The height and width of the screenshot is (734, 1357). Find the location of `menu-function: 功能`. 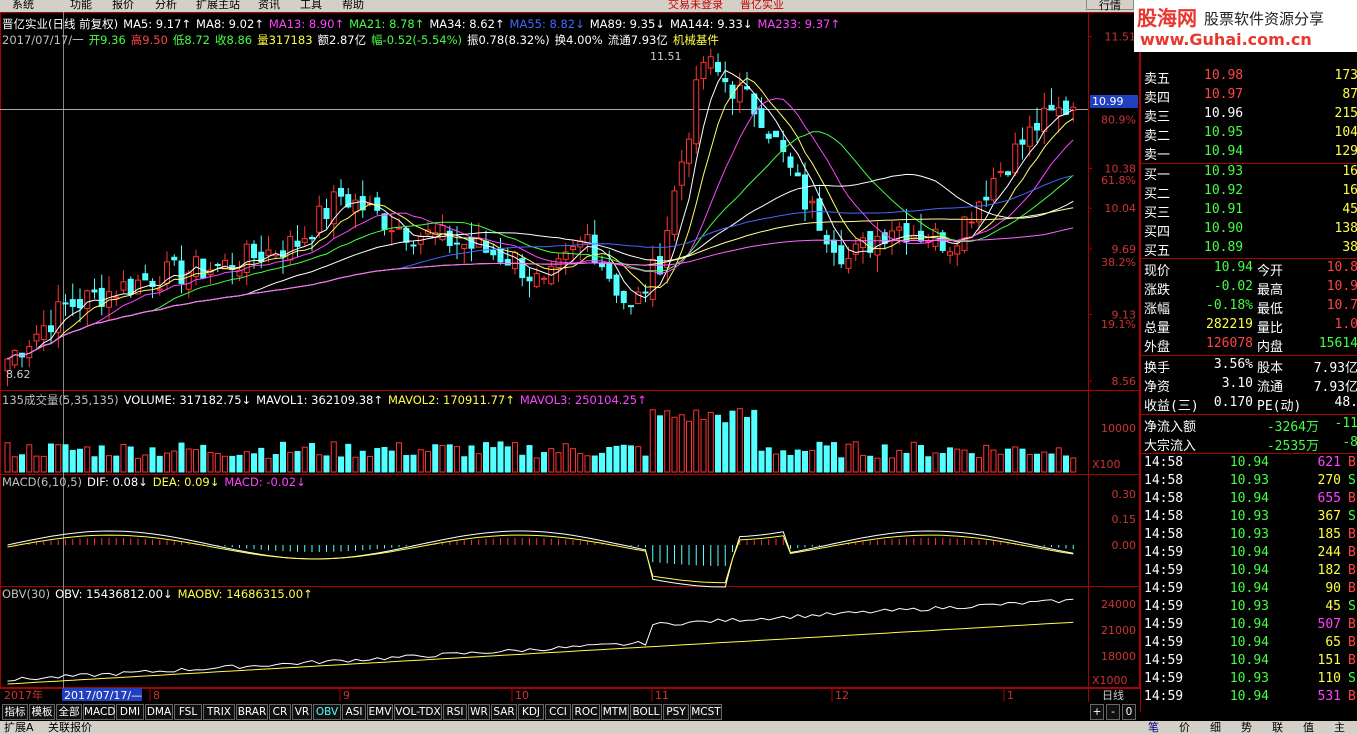

menu-function: 功能 is located at coordinates (81, 6).